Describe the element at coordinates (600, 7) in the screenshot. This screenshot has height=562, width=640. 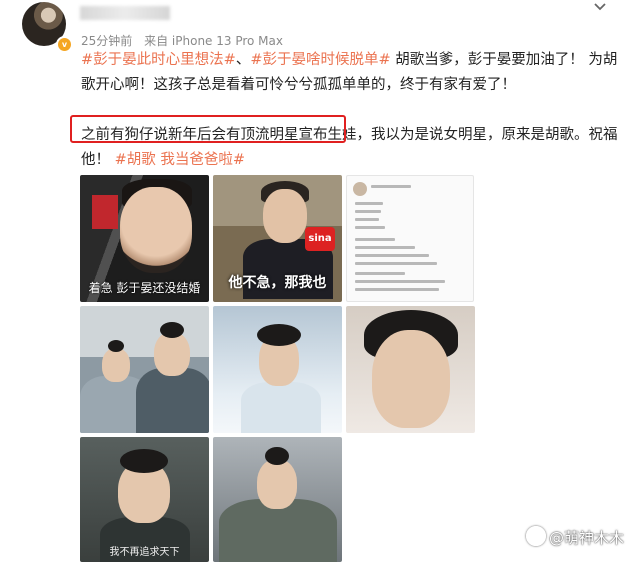
I see `chevron-down-icon` at that location.